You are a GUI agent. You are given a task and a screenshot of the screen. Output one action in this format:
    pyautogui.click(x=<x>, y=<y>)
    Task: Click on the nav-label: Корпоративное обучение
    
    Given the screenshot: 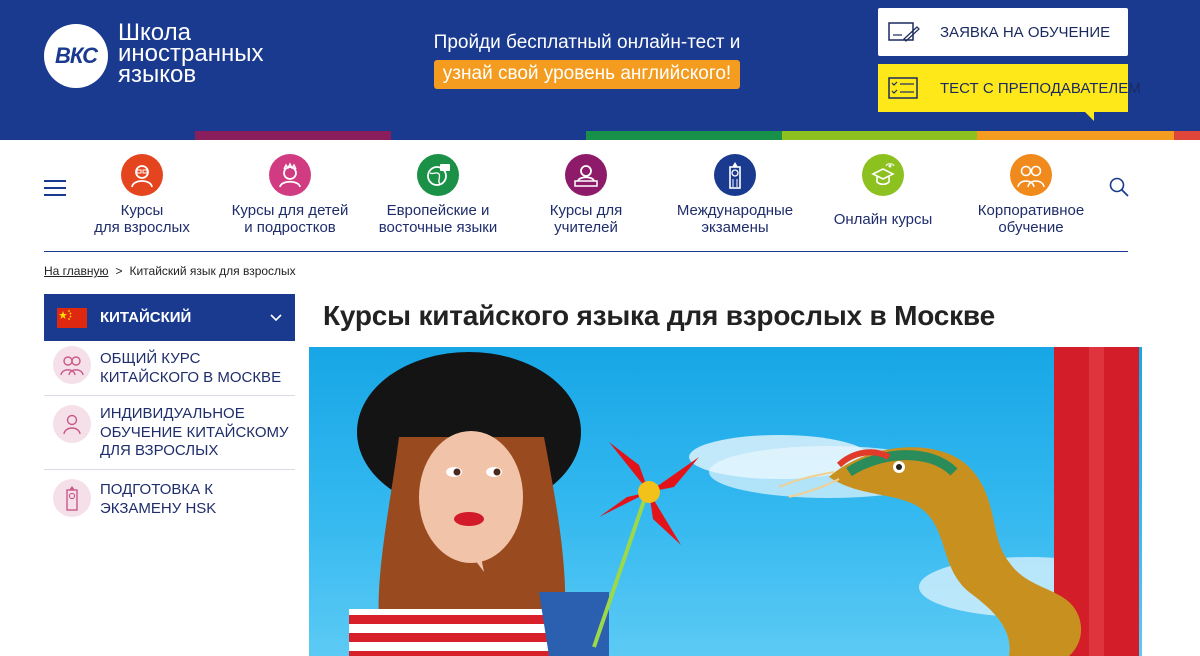 What is the action you would take?
    pyautogui.click(x=1031, y=219)
    